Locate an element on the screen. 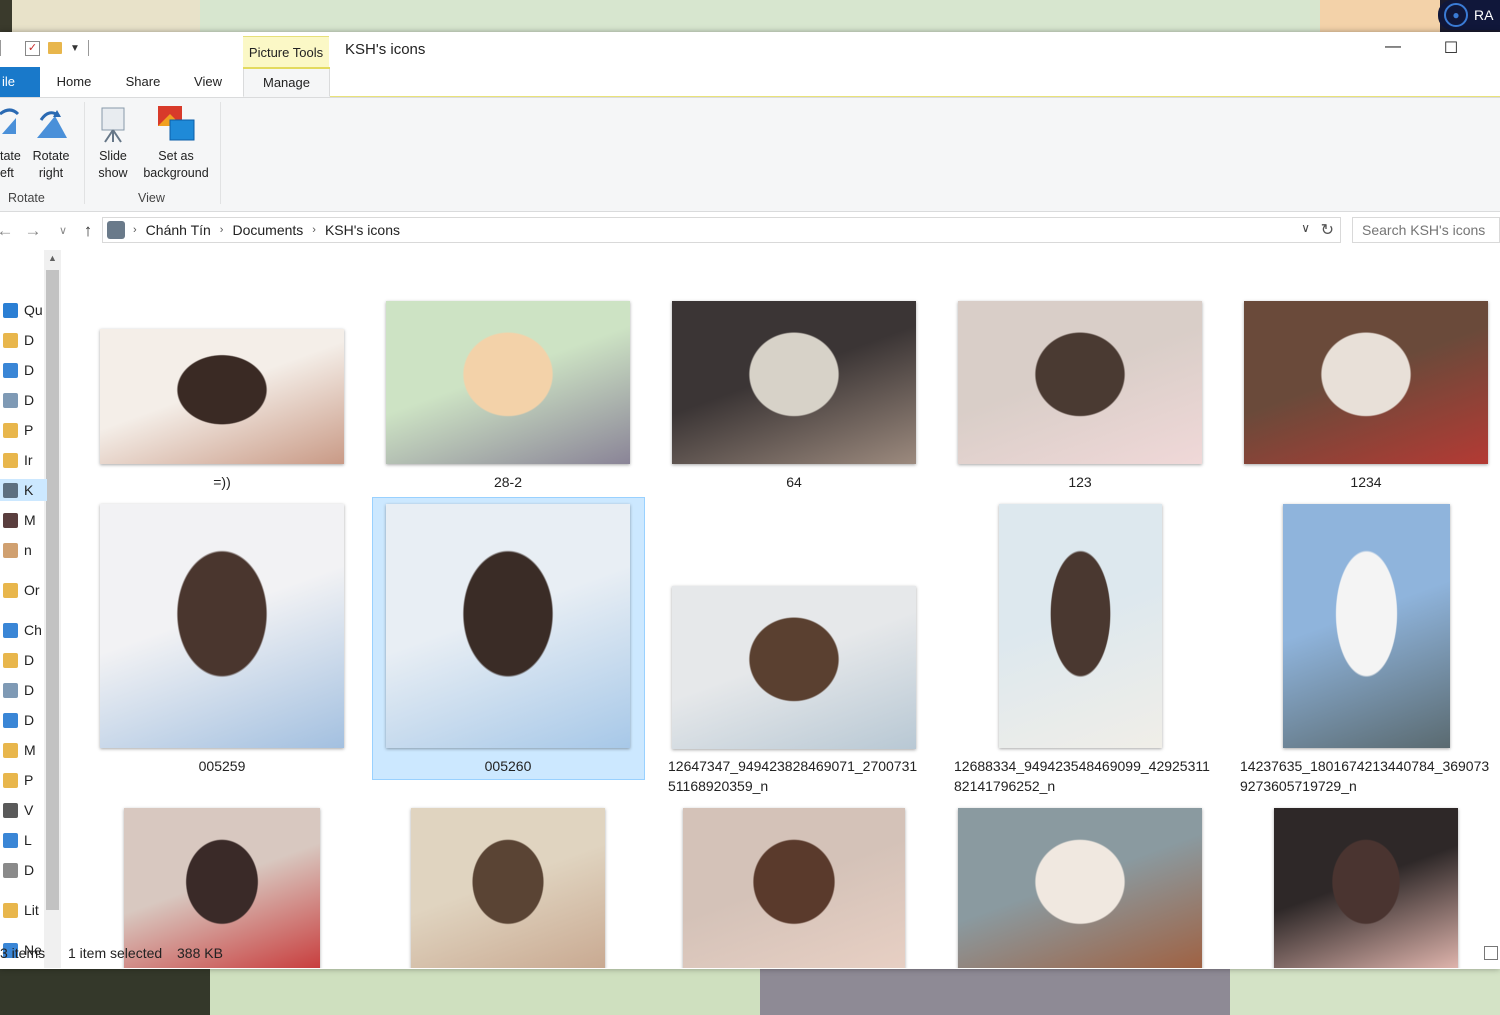 The height and width of the screenshot is (1015, 1500). tab-home: Home is located at coordinates (74, 82).